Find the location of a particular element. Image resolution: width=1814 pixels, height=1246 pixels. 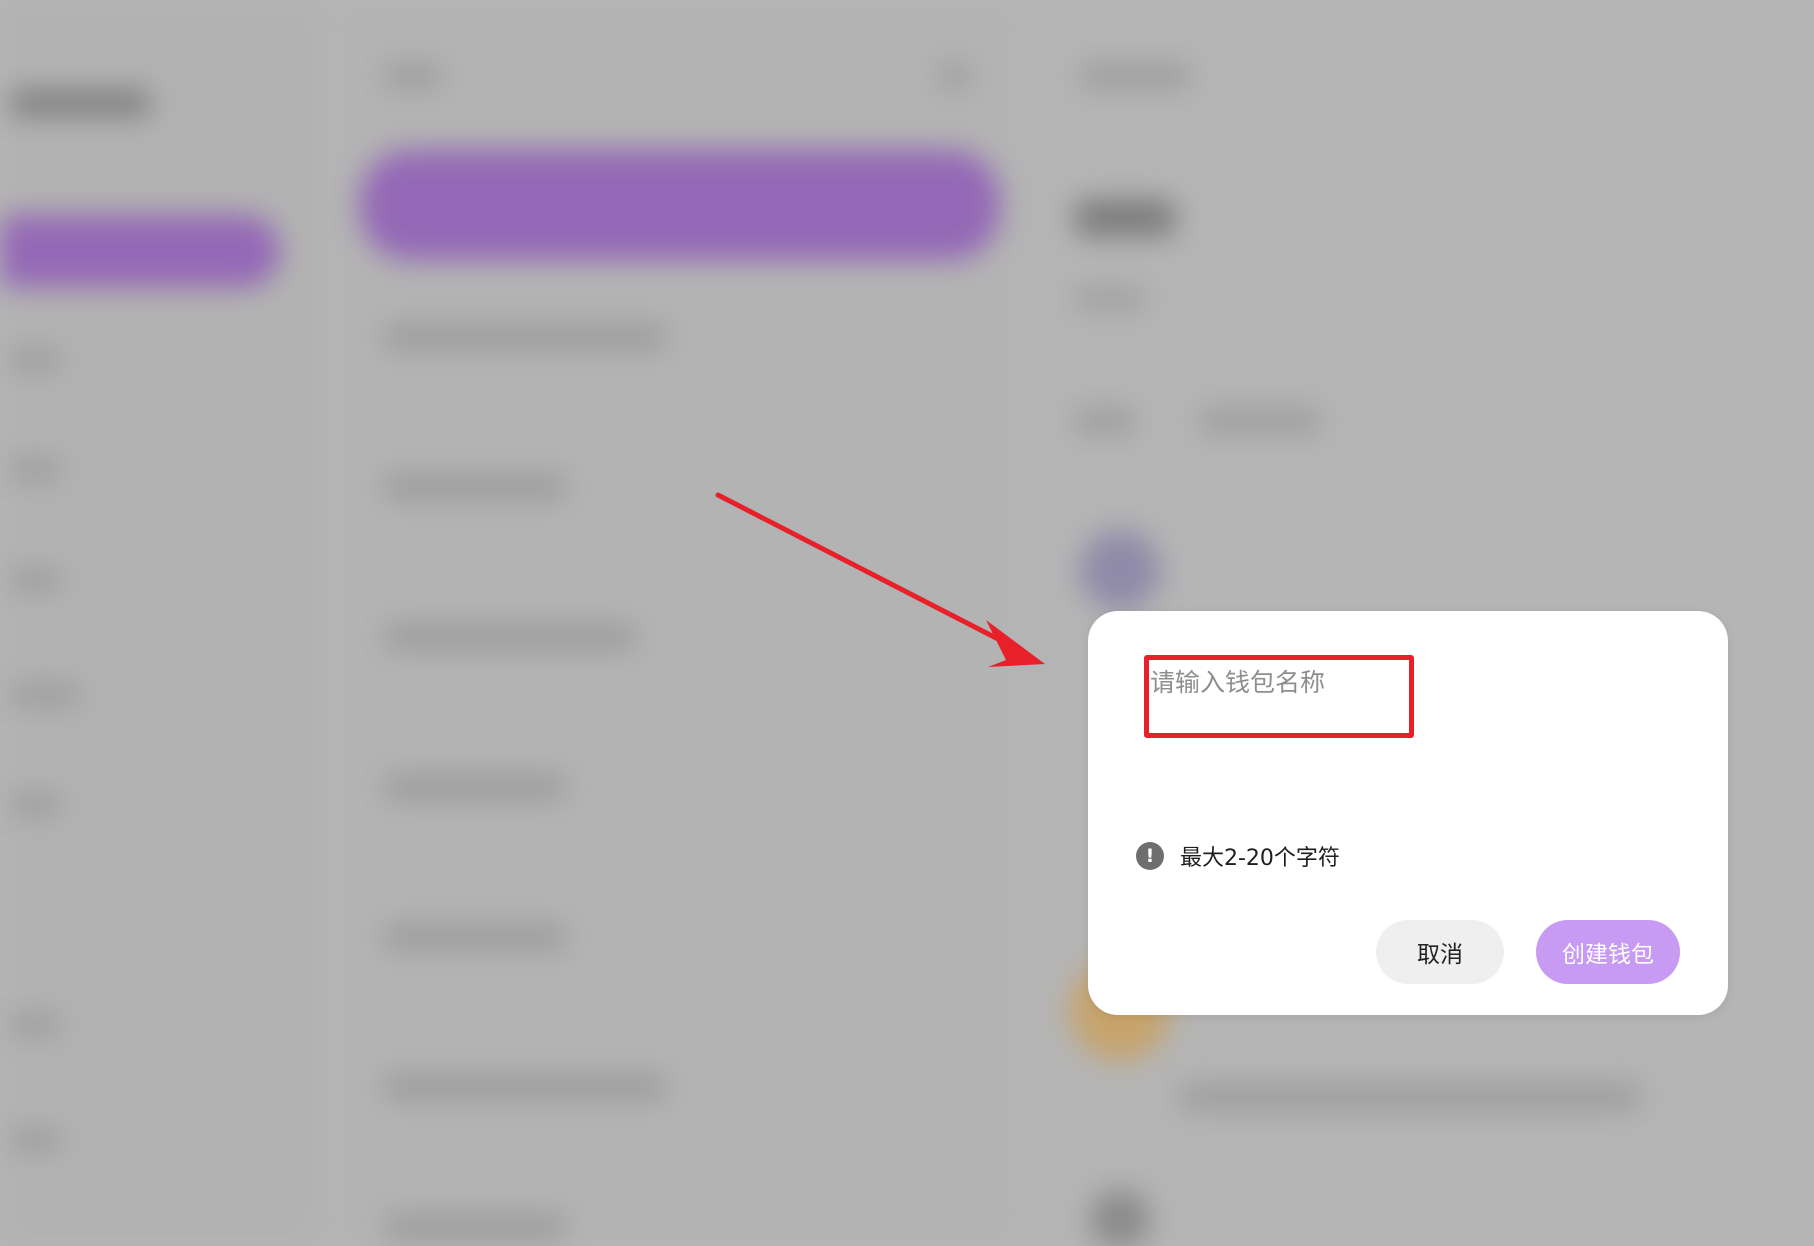

bg-detail-avatar is located at coordinates (1120, 570).